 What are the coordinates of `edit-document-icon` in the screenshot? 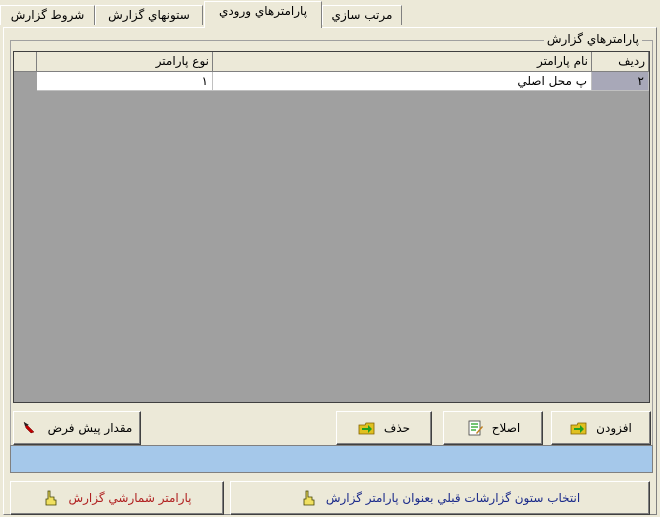 It's located at (475, 428).